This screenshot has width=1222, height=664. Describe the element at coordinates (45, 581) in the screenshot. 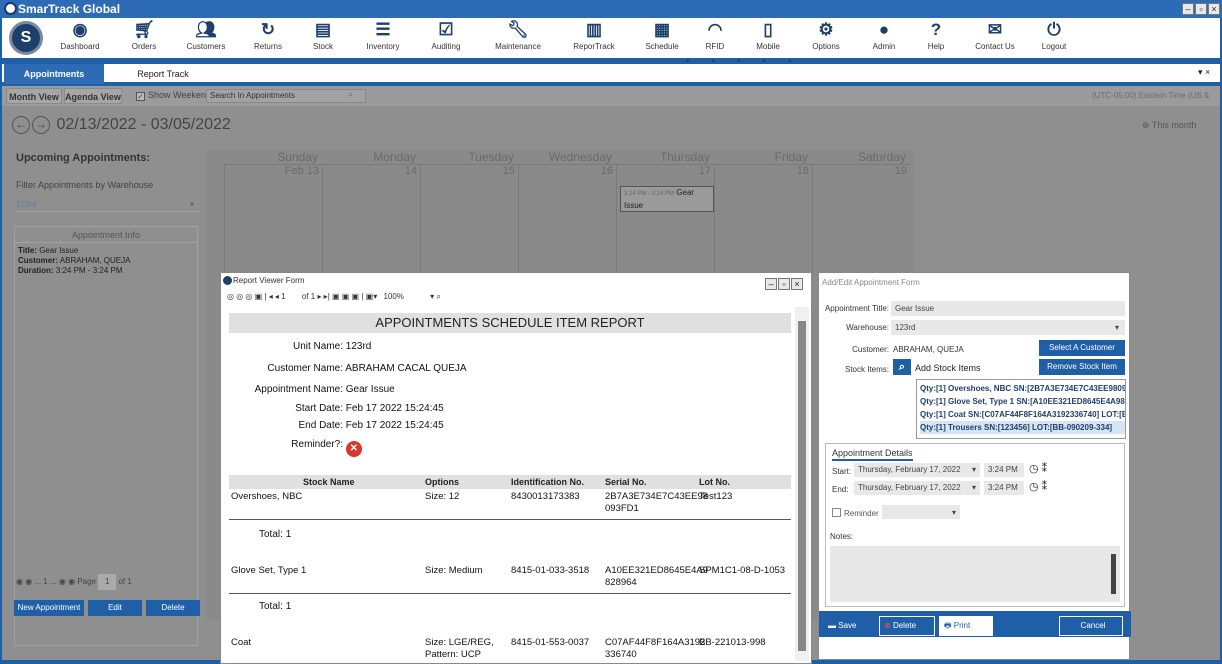

I see `pager-first-icon: ◉ ◉ ... 1 ... ◉ ◉` at that location.